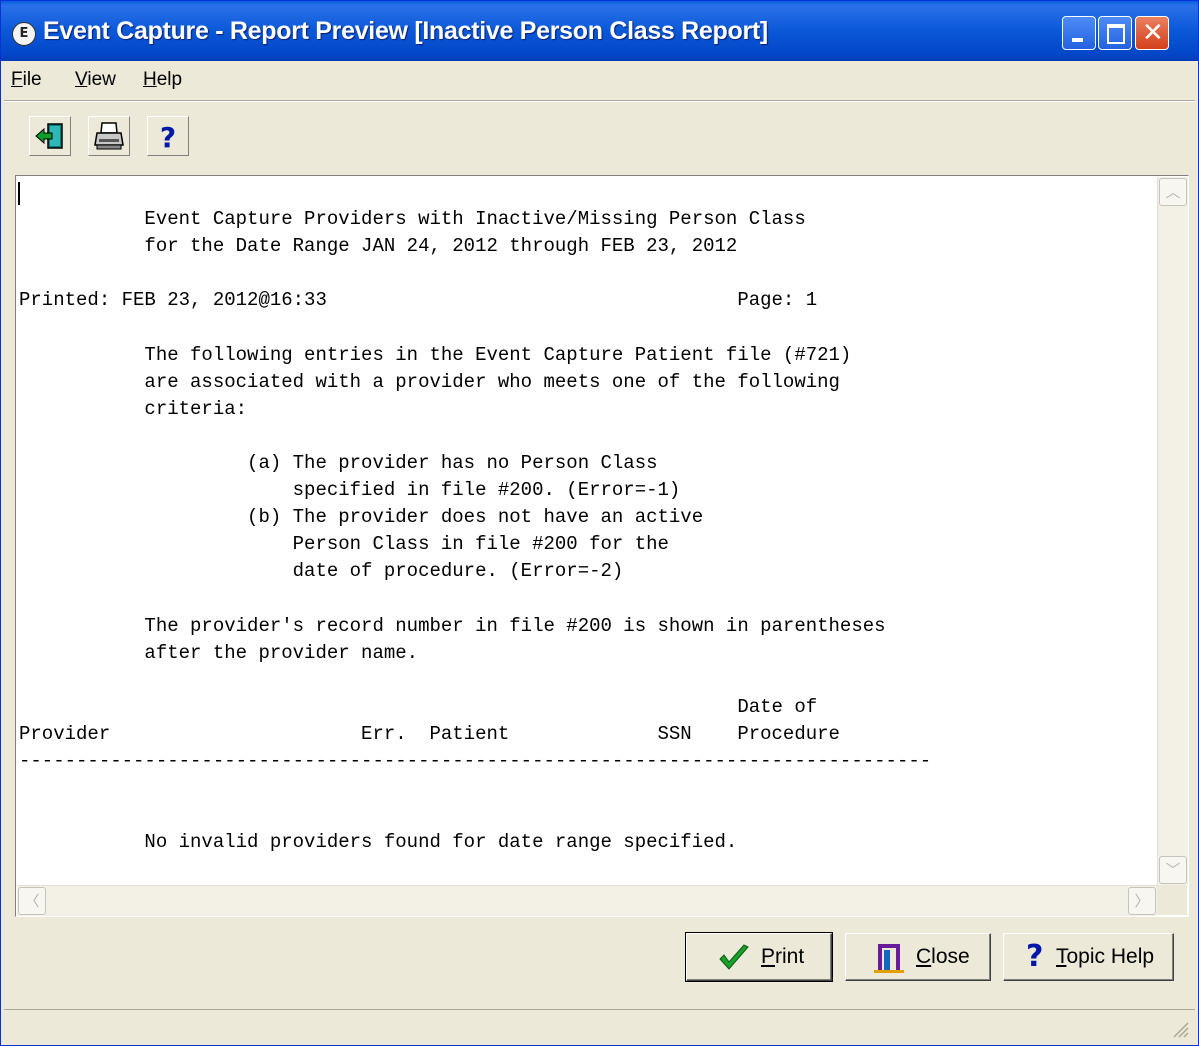  I want to click on scroll-right-icon: 〉, so click(1142, 901).